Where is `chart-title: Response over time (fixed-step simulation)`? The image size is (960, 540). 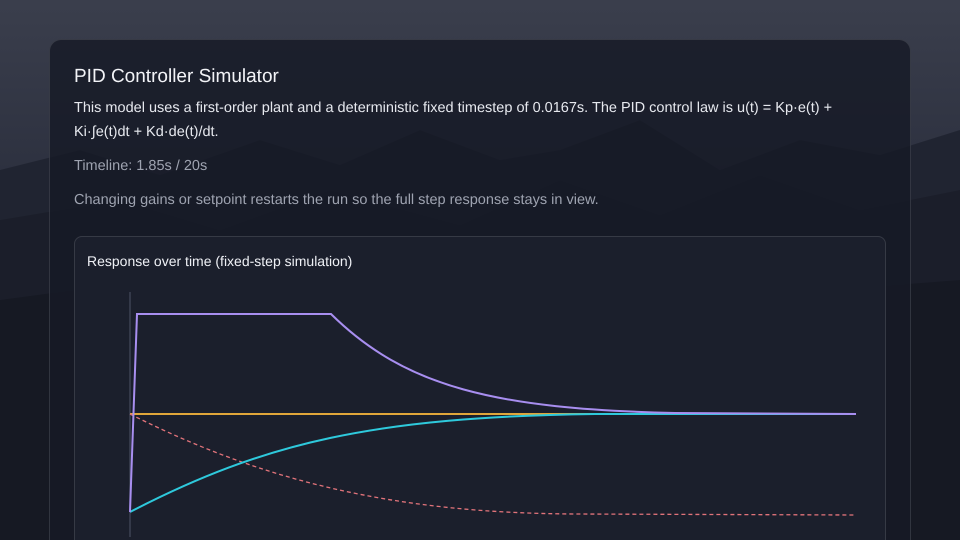 chart-title: Response over time (fixed-step simulation) is located at coordinates (220, 261).